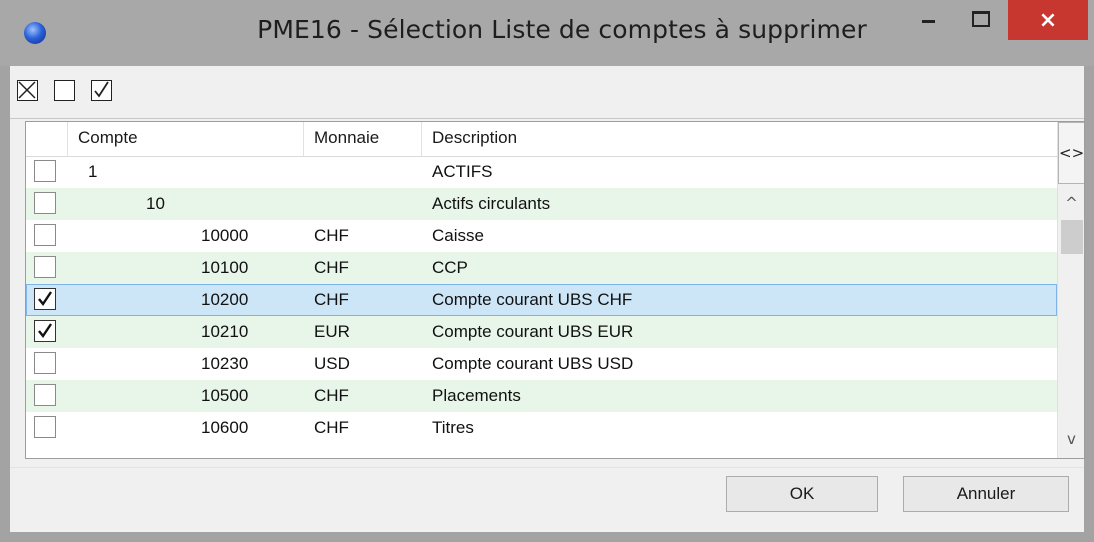  What do you see at coordinates (541, 236) in the screenshot?
I see `table-row: 10000 CHF Caisse` at bounding box center [541, 236].